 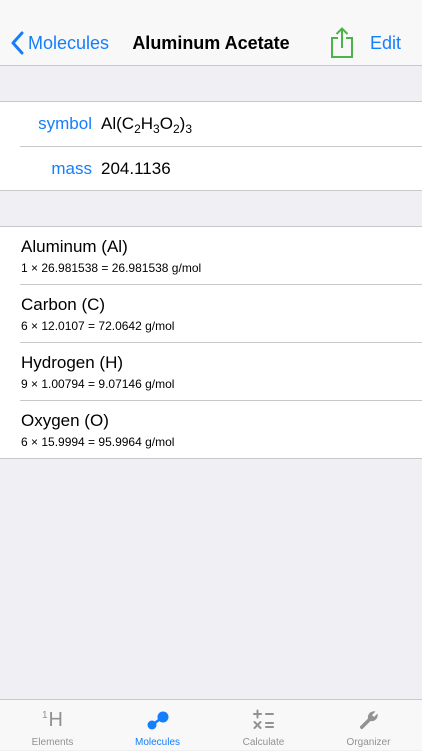 I want to click on tab-label: Calculate, so click(x=263, y=742).